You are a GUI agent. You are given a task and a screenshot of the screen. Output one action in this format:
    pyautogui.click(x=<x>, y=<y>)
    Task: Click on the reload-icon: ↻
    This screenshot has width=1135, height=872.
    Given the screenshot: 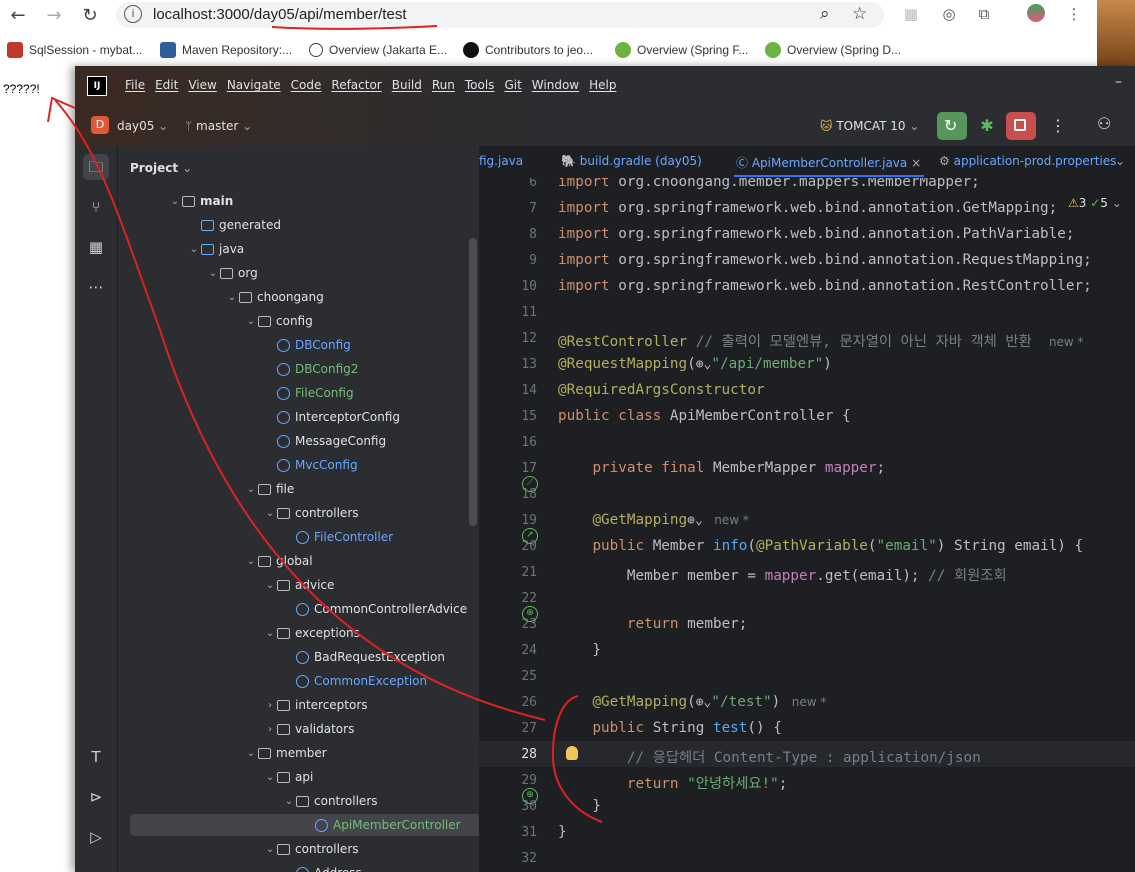 What is the action you would take?
    pyautogui.click(x=90, y=16)
    